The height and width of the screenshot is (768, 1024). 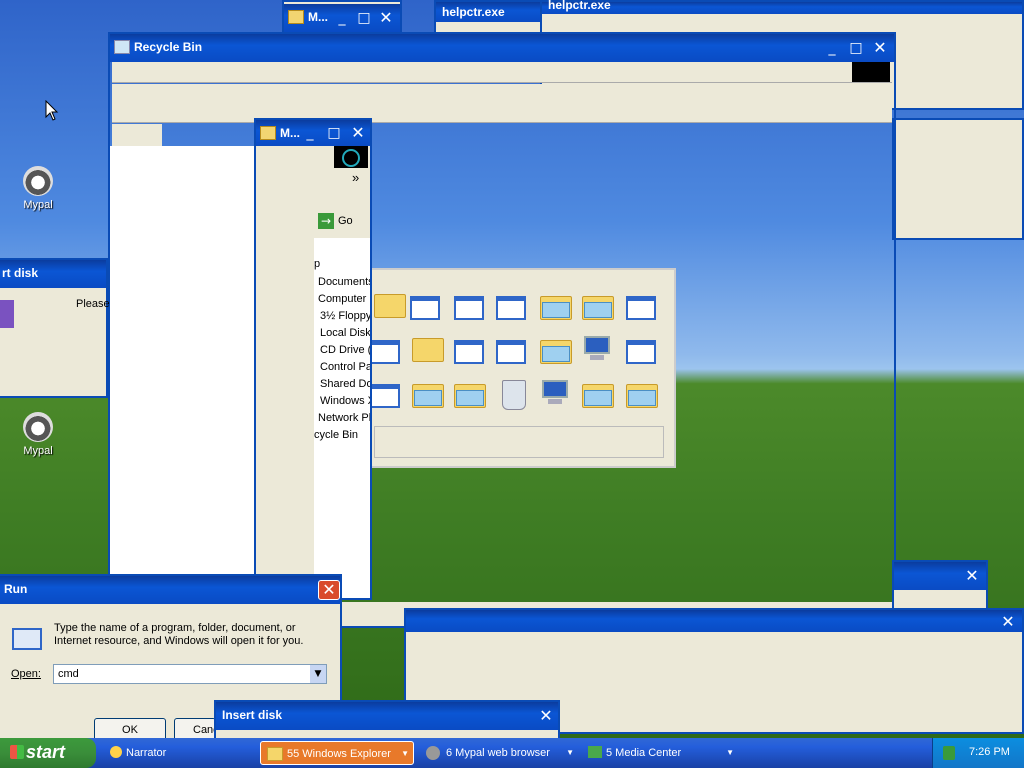 I want to click on taskbar-item-windows-explorer: 55 Windows Explorer ▼, so click(x=337, y=753).